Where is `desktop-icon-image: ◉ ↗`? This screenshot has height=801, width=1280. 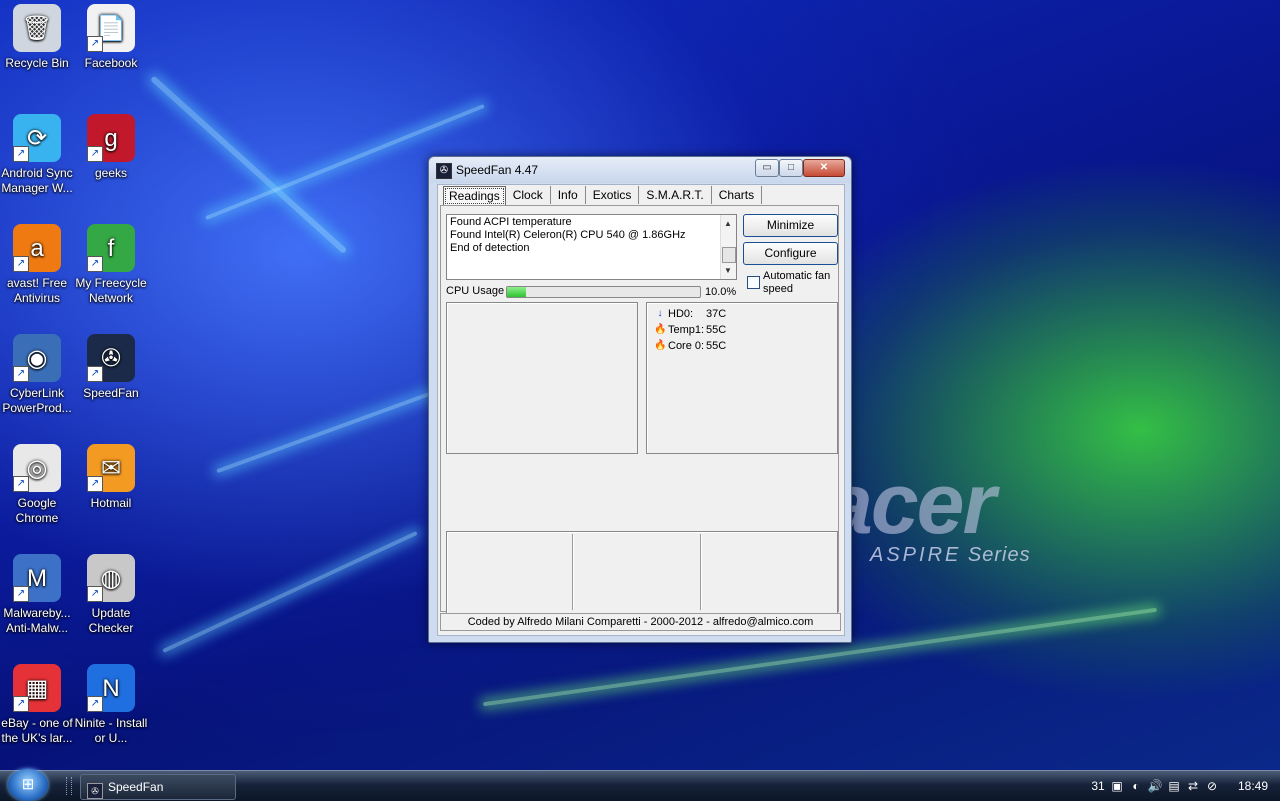 desktop-icon-image: ◉ ↗ is located at coordinates (37, 358).